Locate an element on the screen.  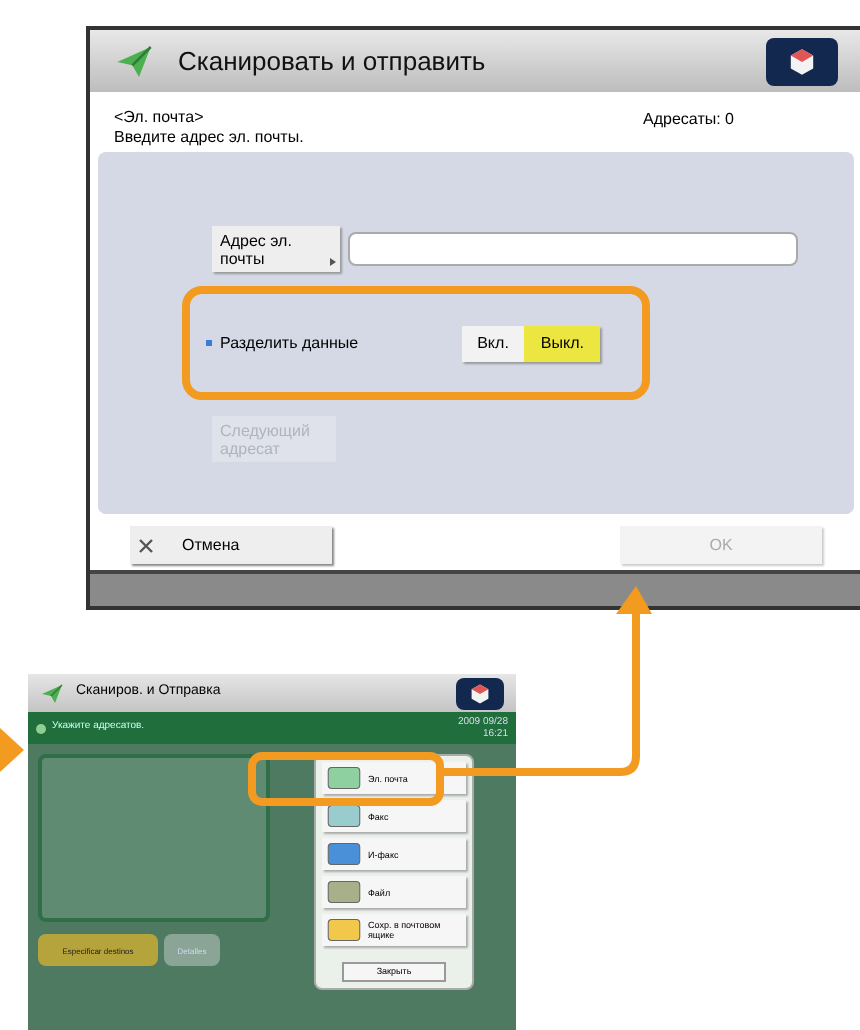
arrow-icon is located at coordinates (12, 750).